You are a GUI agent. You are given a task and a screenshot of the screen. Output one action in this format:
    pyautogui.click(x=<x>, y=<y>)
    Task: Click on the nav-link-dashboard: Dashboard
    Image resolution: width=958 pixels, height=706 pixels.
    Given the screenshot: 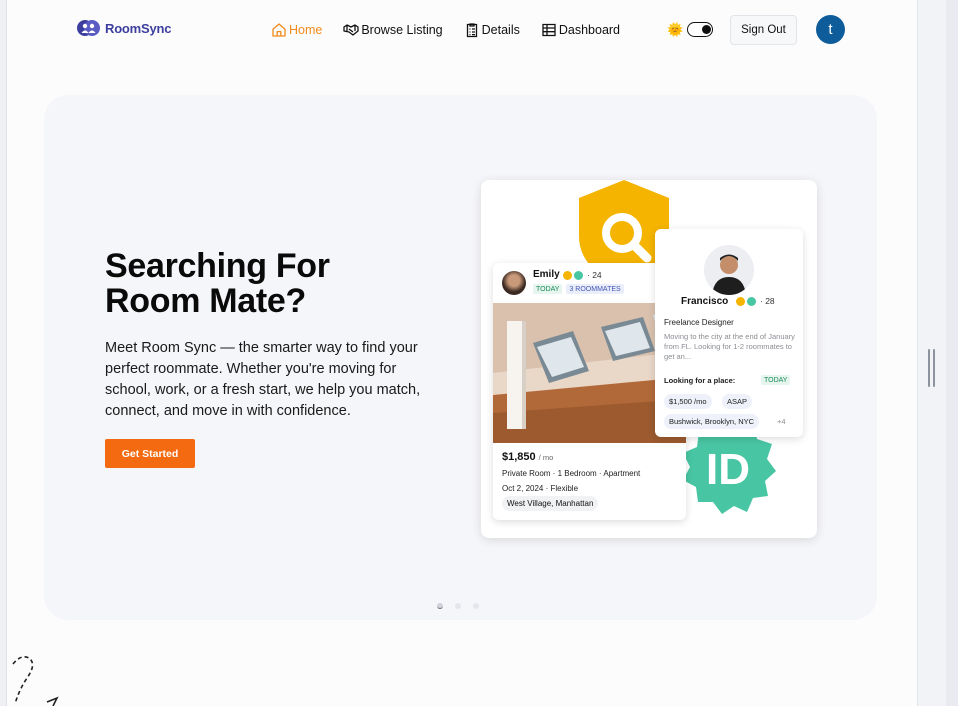 What is the action you would take?
    pyautogui.click(x=580, y=30)
    